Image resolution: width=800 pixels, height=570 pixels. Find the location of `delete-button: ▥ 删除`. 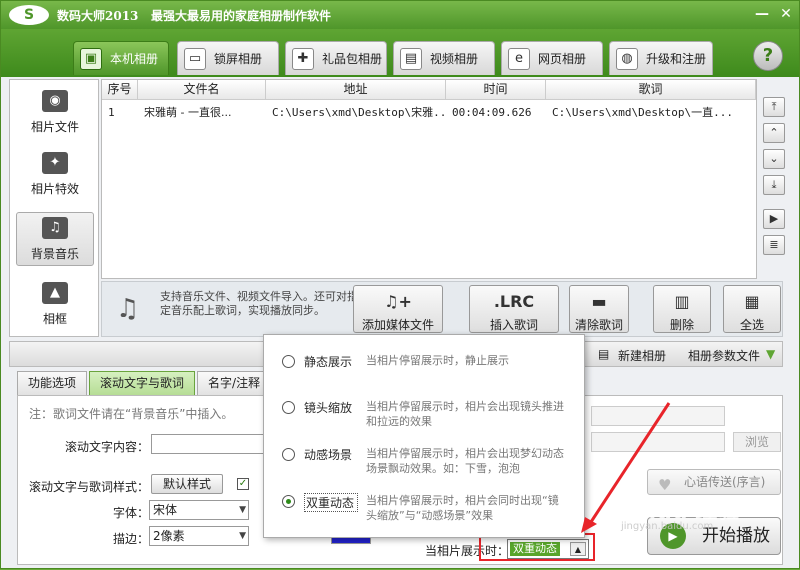

delete-button: ▥ 删除 is located at coordinates (682, 309).